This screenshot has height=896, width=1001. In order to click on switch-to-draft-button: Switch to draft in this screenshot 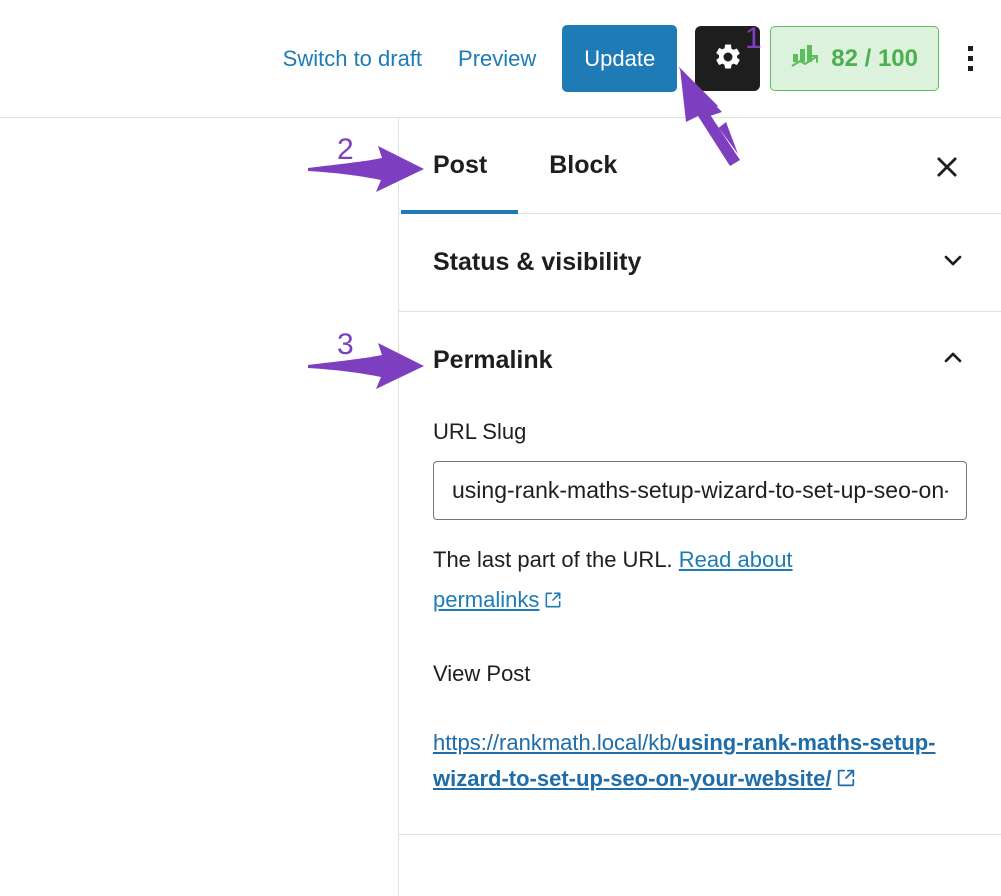, I will do `click(352, 59)`.